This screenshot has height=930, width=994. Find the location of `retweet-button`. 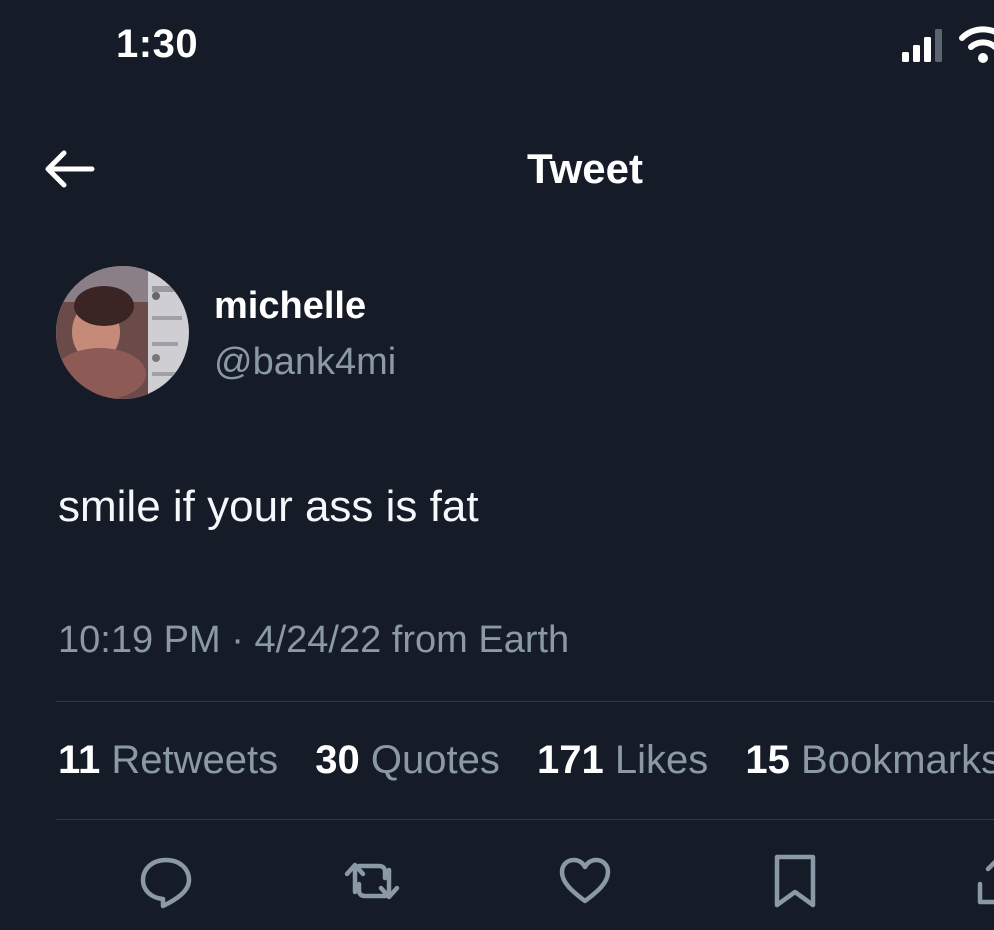

retweet-button is located at coordinates (372, 881).